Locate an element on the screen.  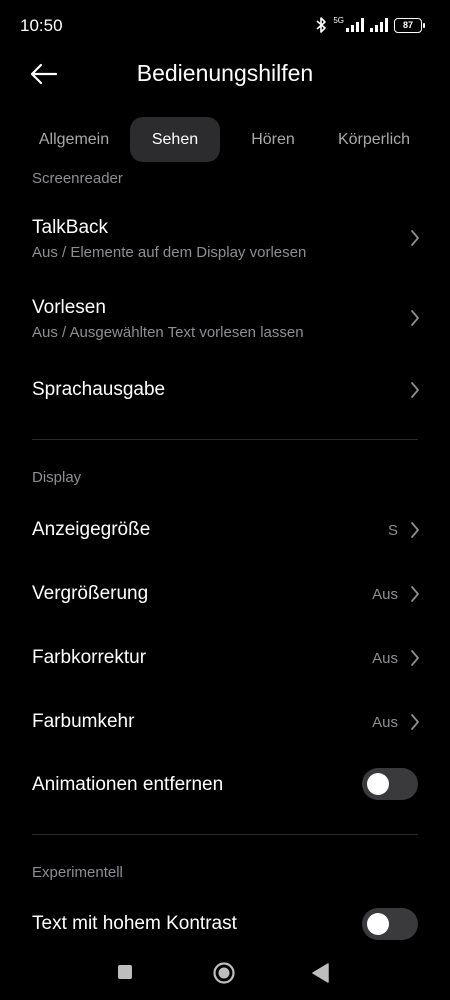
animationen-entfernen-toggle is located at coordinates (390, 784).